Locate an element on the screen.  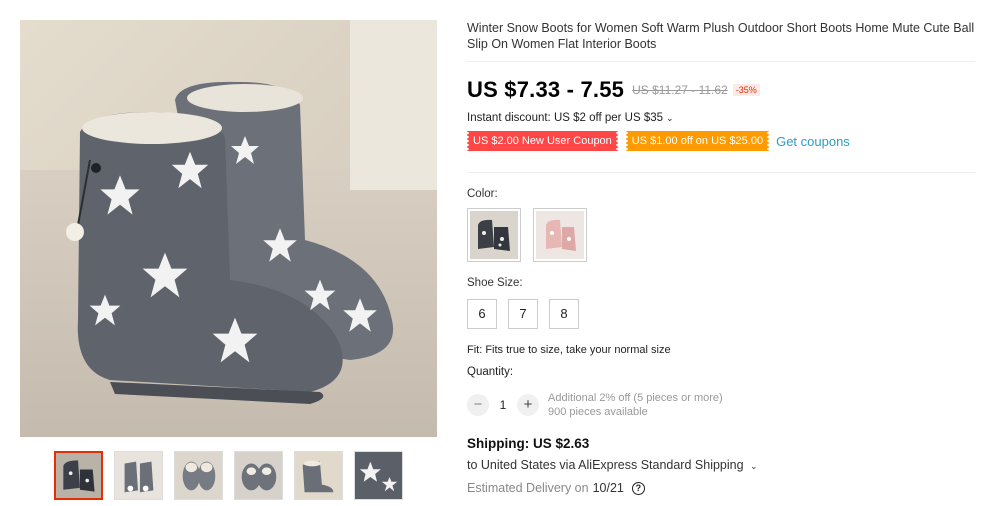
new-user-coupon: US $2.00 New User Coupon is located at coordinates (542, 141).